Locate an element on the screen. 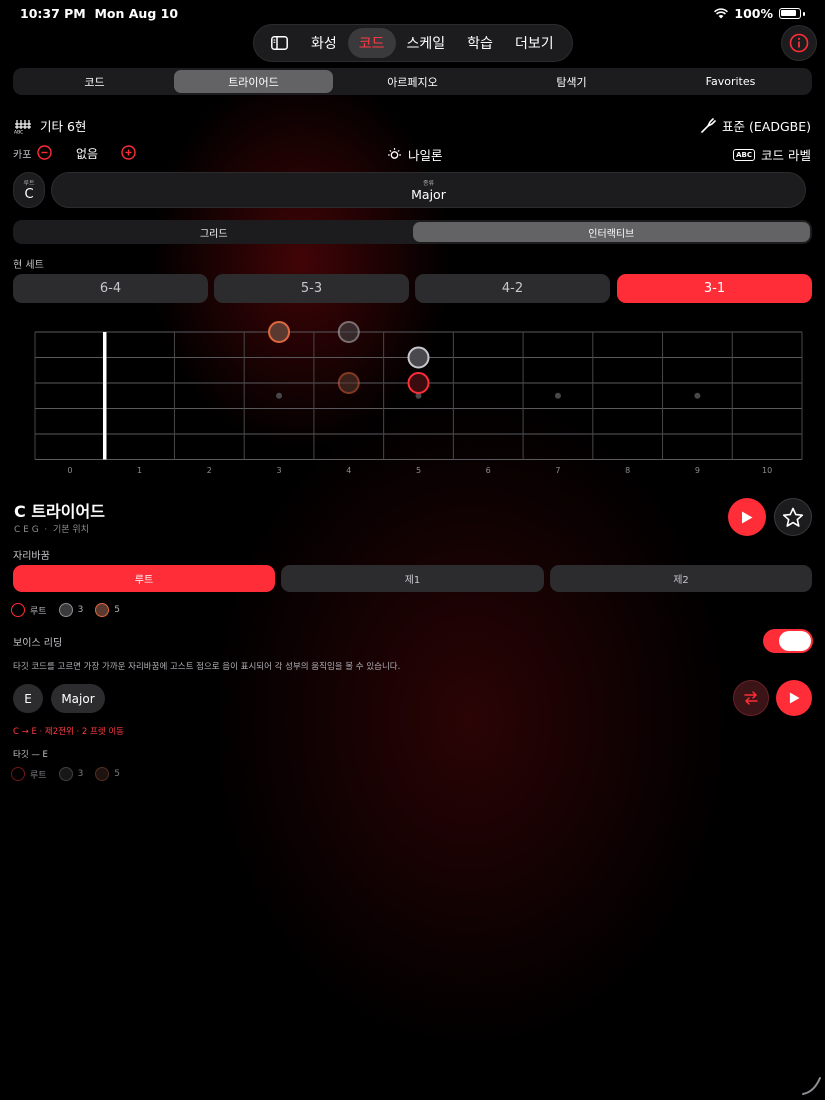 The image size is (825, 1100). string-set-3-1: 3-1 is located at coordinates (714, 288).